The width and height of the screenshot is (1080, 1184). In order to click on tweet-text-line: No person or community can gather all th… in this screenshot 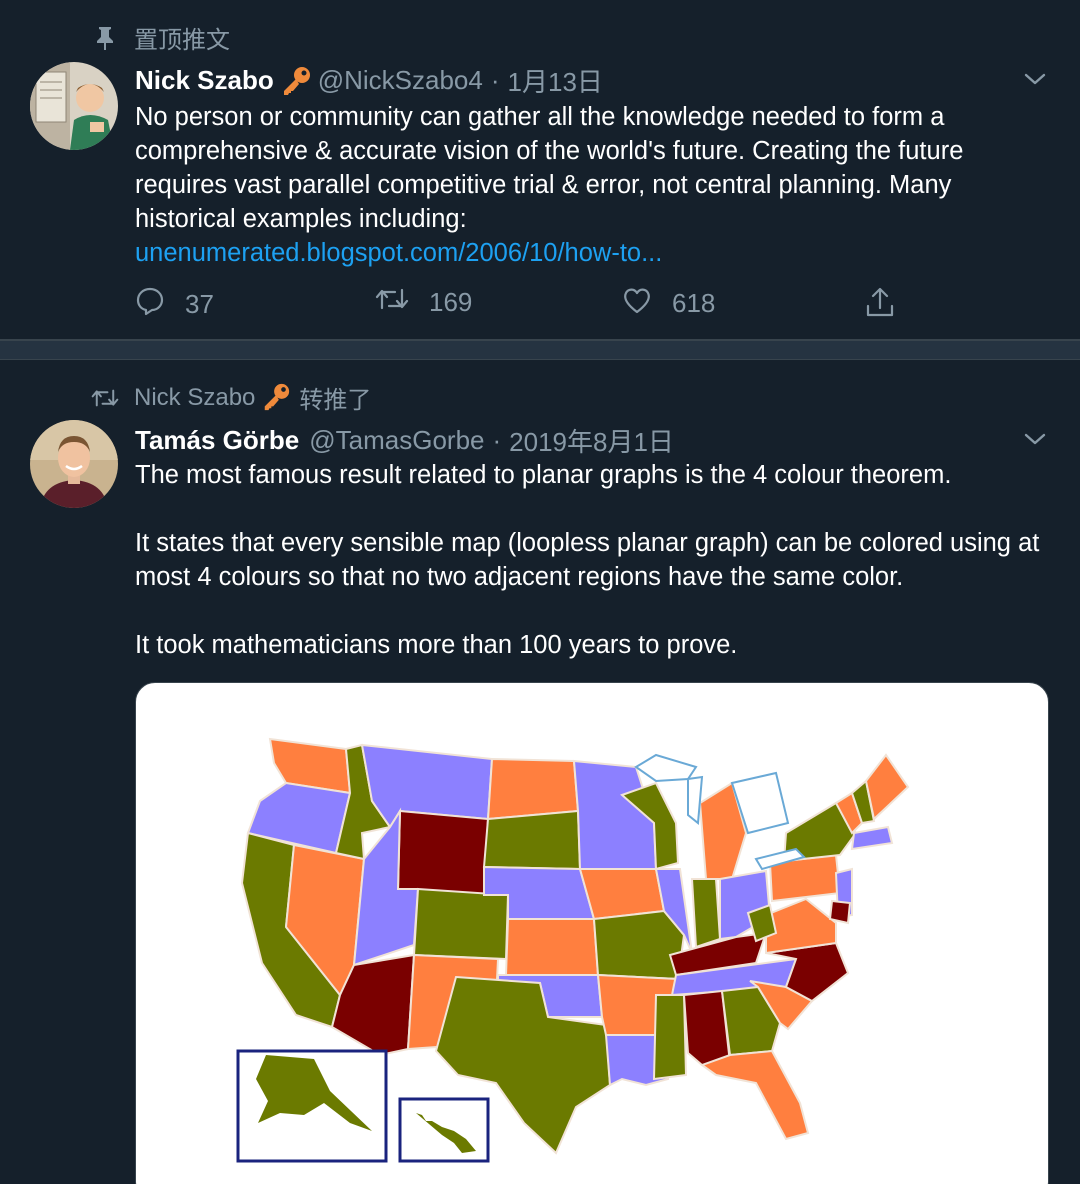, I will do `click(540, 117)`.